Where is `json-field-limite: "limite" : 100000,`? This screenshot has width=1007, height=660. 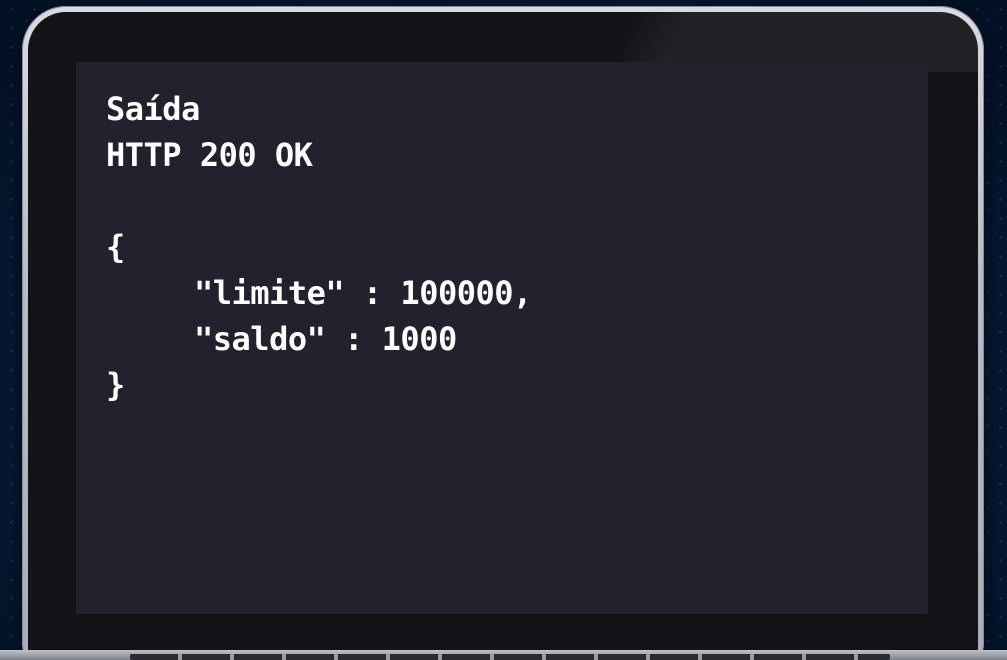 json-field-limite: "limite" : 100000, is located at coordinates (363, 293).